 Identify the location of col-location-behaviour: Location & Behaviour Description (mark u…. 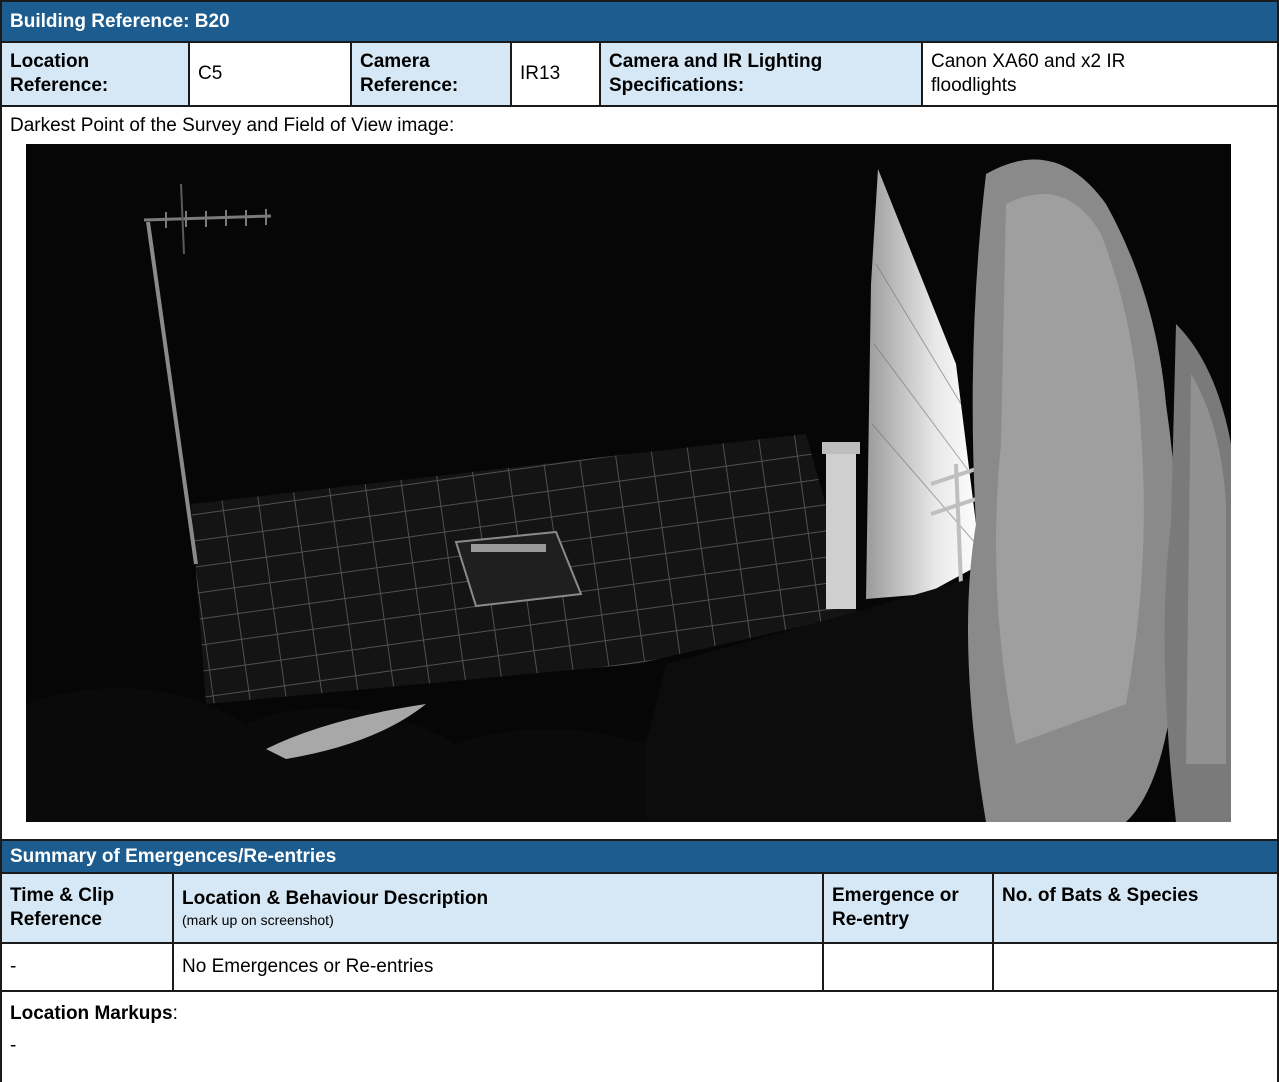
(498, 908).